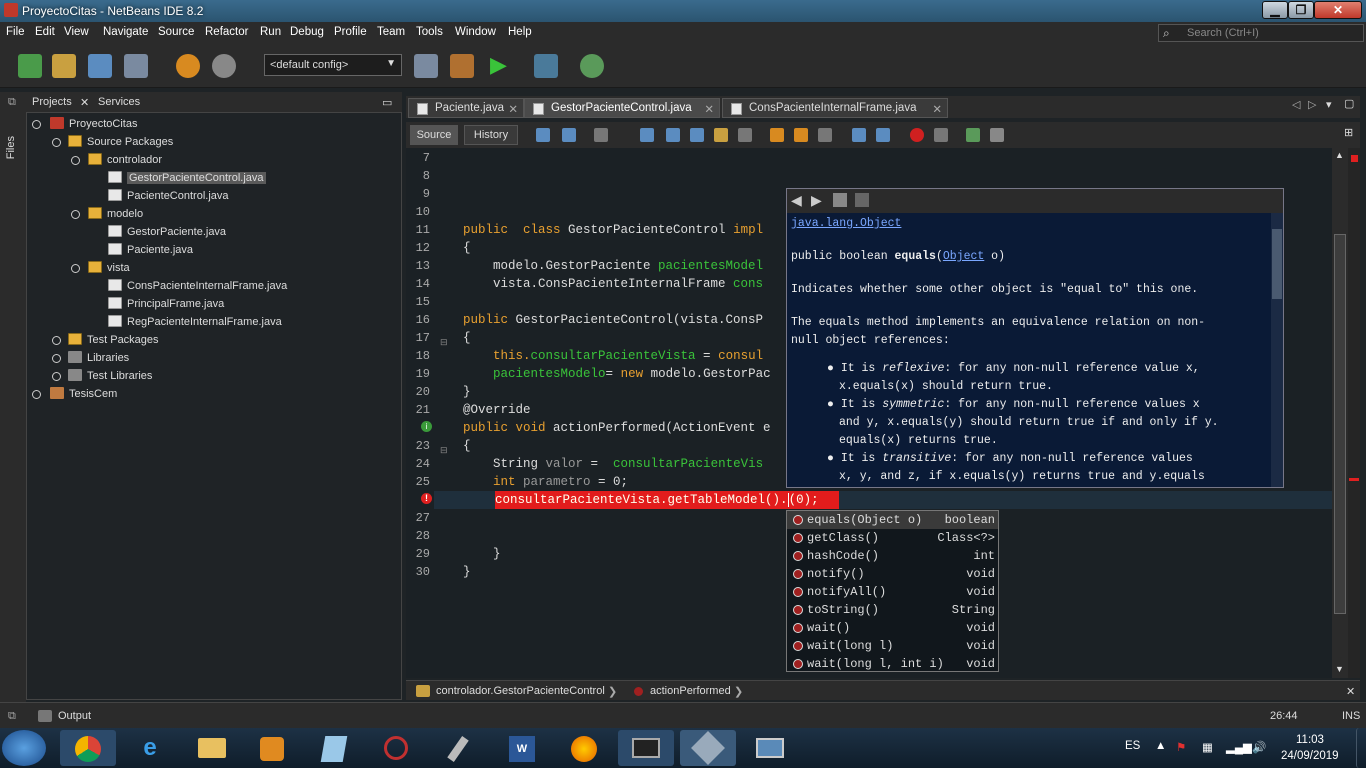 This screenshot has height=768, width=1366. I want to click on files-side-tab: Files, so click(13, 407).